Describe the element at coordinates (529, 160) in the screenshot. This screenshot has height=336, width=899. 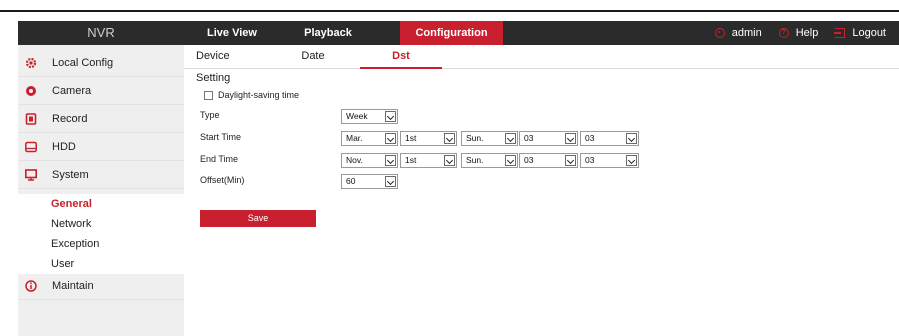
I see `end-hour-value: 03` at that location.